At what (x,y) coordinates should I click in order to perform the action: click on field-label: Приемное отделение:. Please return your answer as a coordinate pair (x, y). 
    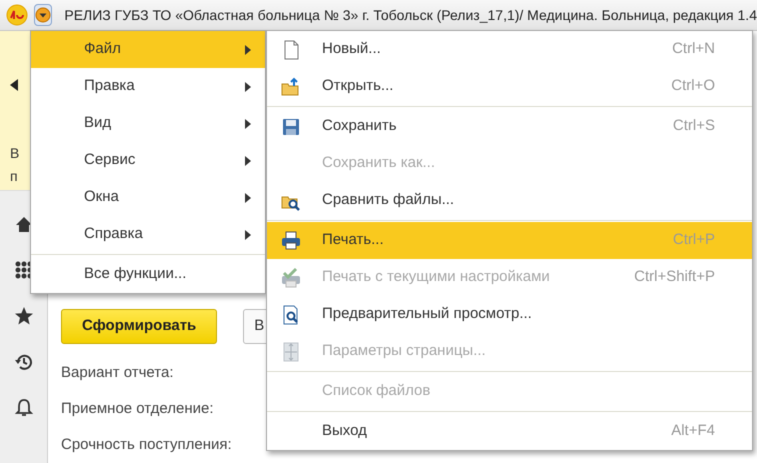
    Looking at the image, I should click on (137, 408).